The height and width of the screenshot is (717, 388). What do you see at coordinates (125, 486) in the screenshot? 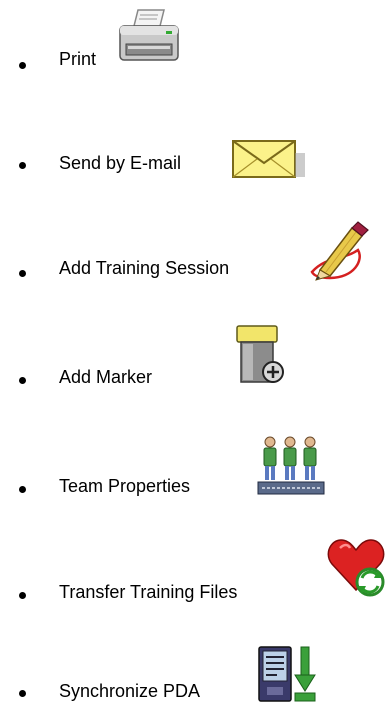
I see `item-label: Team Properties` at bounding box center [125, 486].